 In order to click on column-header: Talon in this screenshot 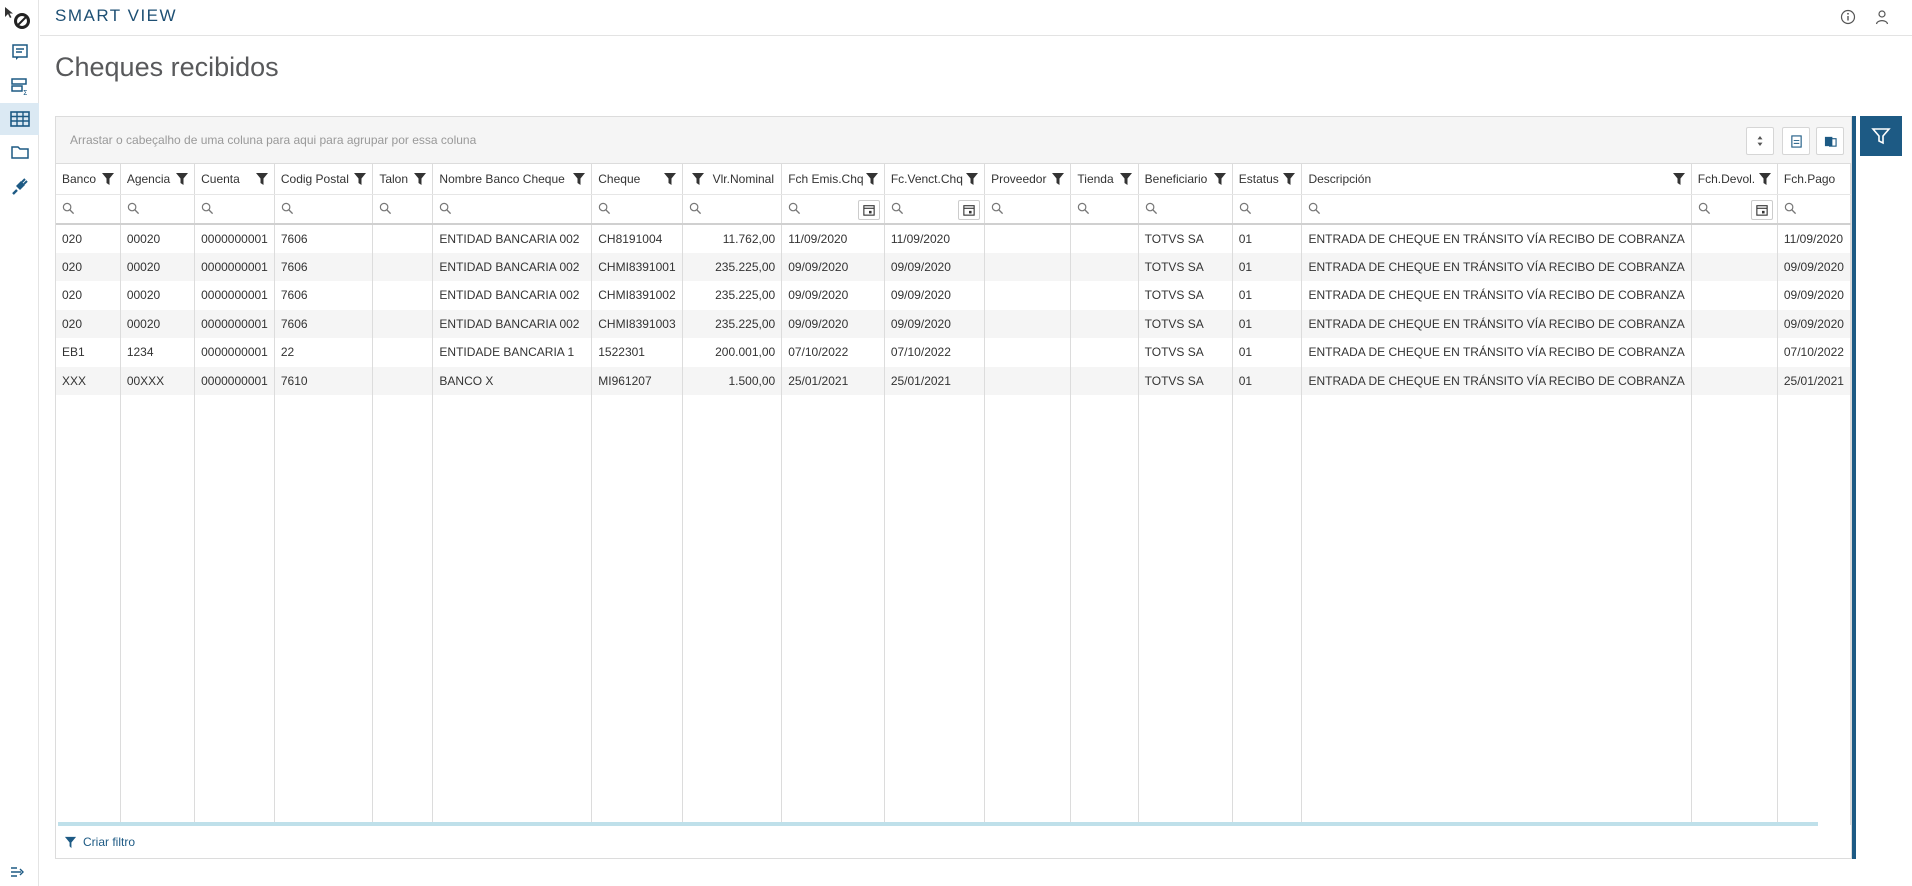, I will do `click(403, 179)`.